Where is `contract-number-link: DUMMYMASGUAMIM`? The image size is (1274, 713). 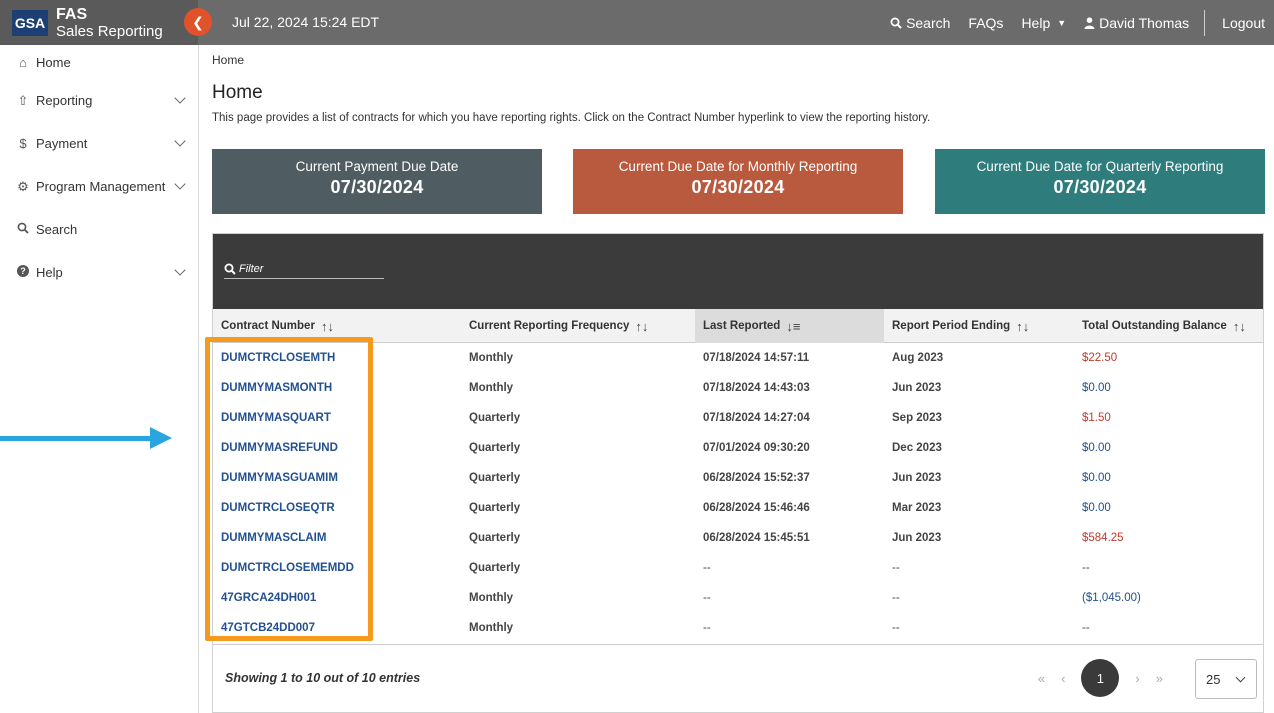 contract-number-link: DUMMYMASGUAMIM is located at coordinates (337, 478).